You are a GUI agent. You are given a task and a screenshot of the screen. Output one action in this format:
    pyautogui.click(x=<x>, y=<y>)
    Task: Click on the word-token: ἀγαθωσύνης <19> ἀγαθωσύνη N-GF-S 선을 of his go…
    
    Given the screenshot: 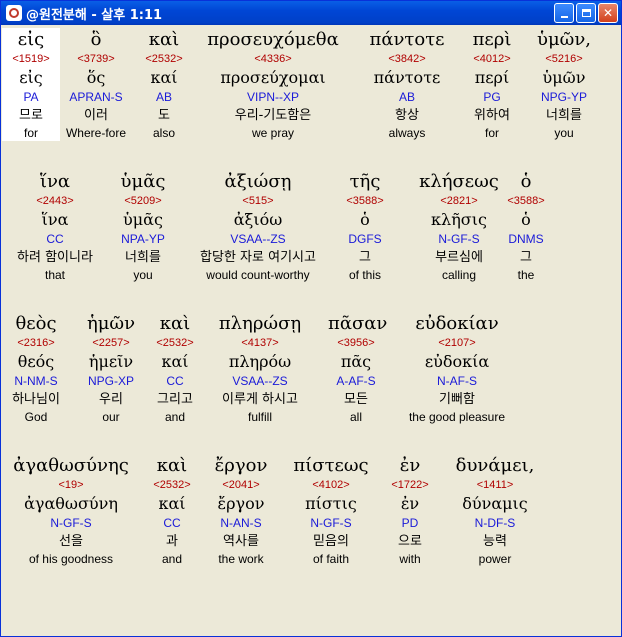 What is the action you would take?
    pyautogui.click(x=71, y=510)
    